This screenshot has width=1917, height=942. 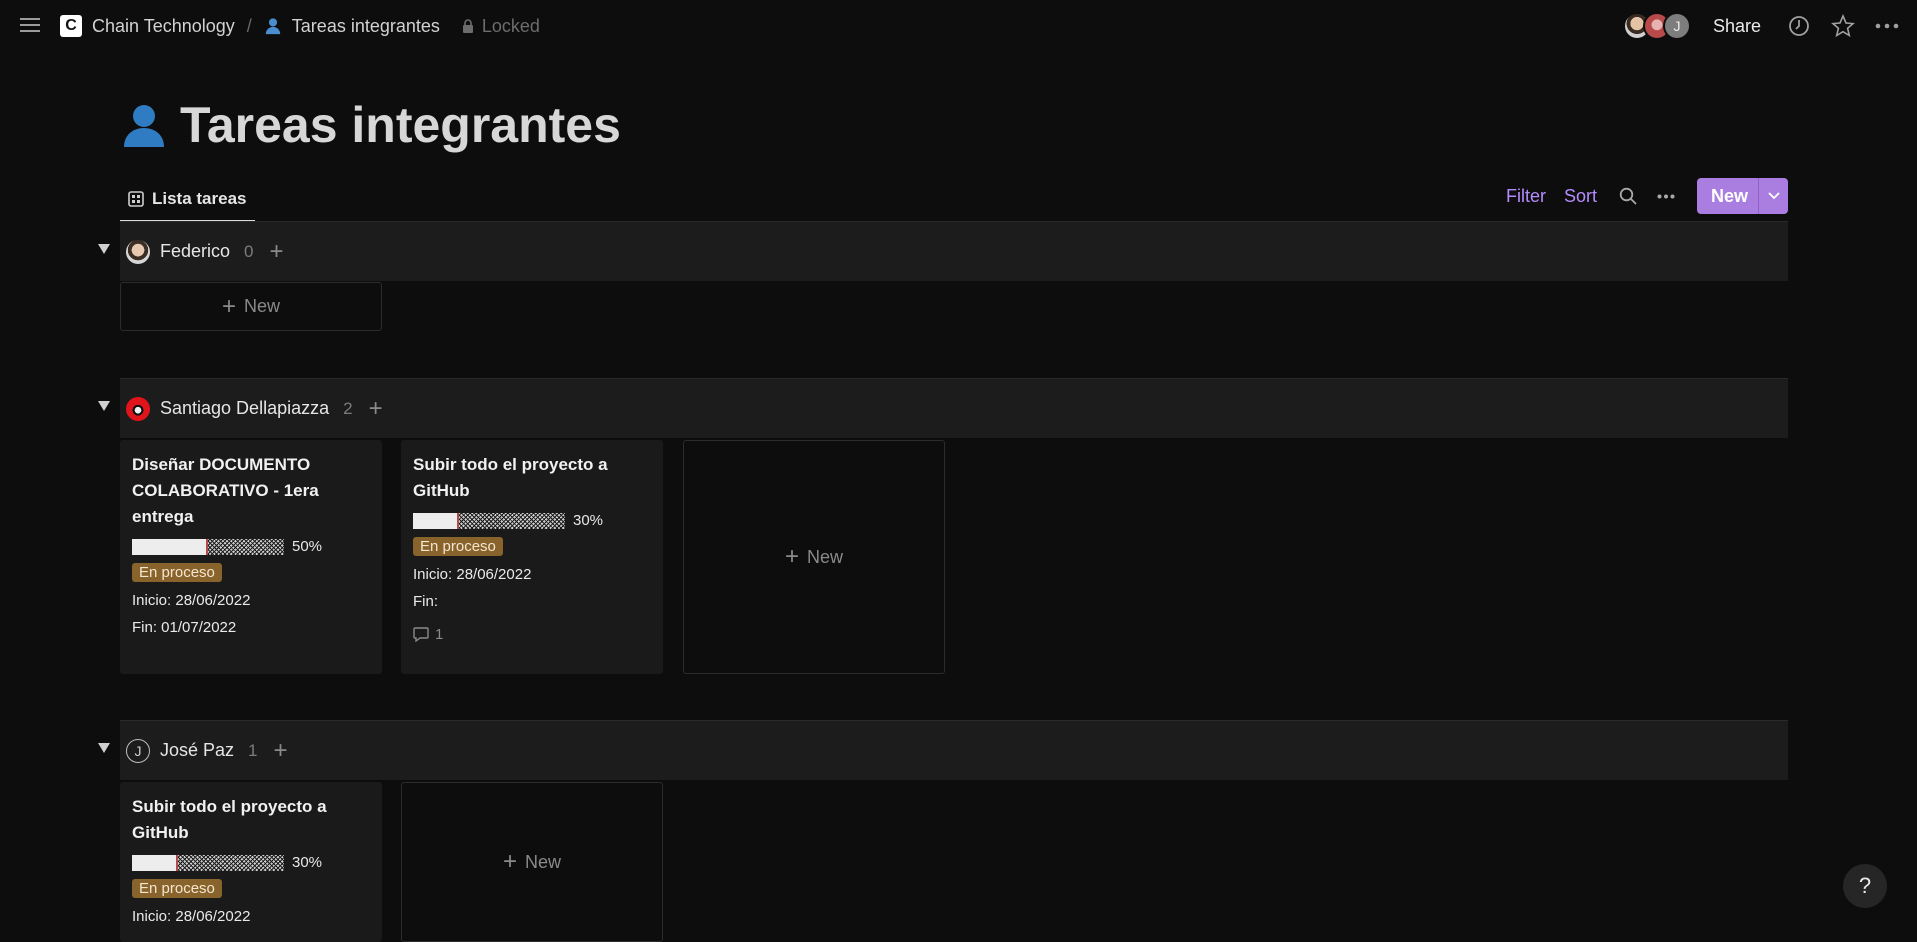 I want to click on tab-lista-tareas: Lista tareas, so click(x=187, y=200).